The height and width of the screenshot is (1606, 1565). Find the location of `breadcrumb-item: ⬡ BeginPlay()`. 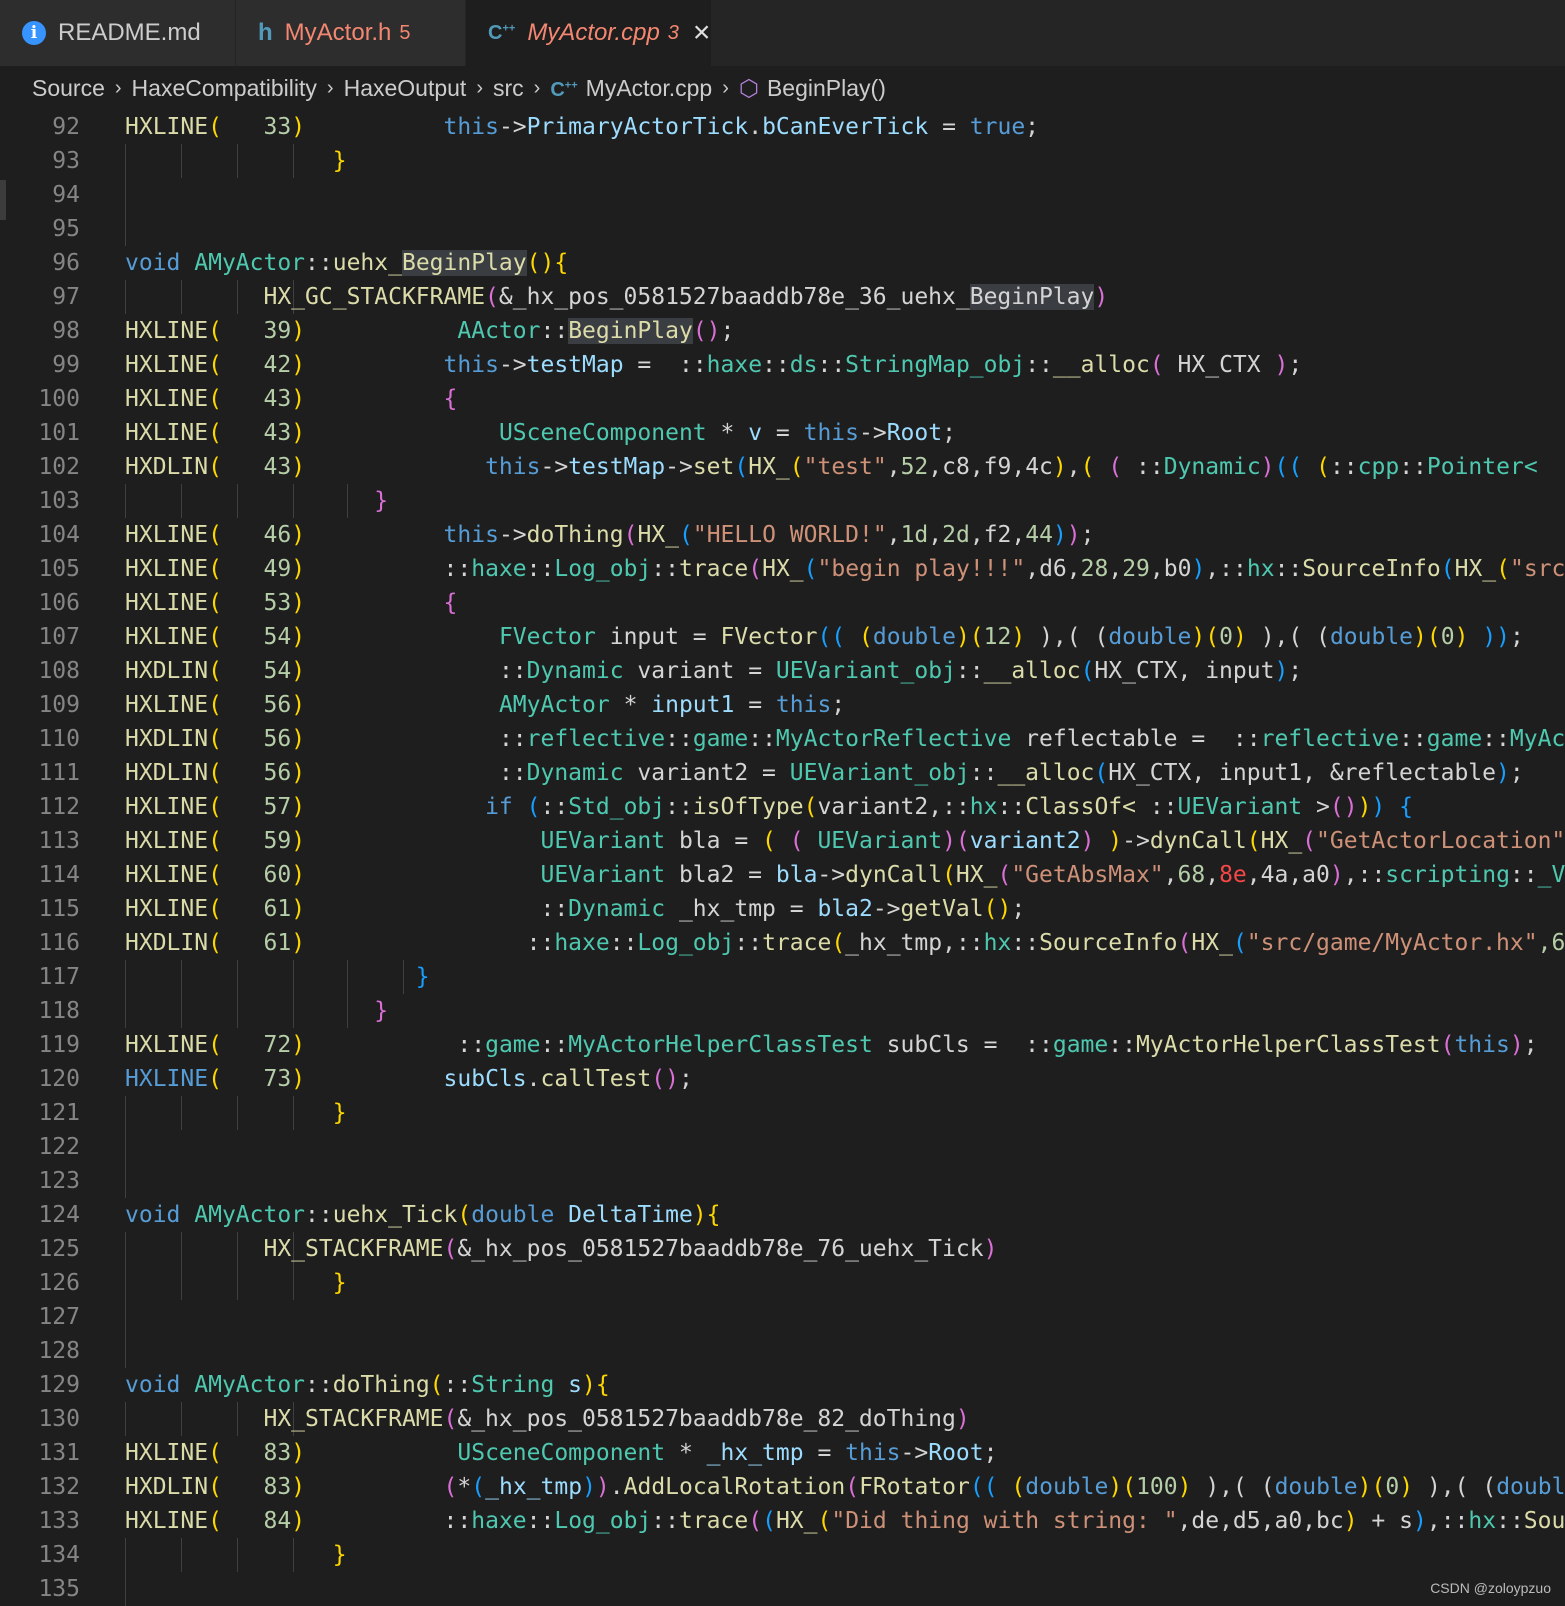

breadcrumb-item: ⬡ BeginPlay() is located at coordinates (812, 88).